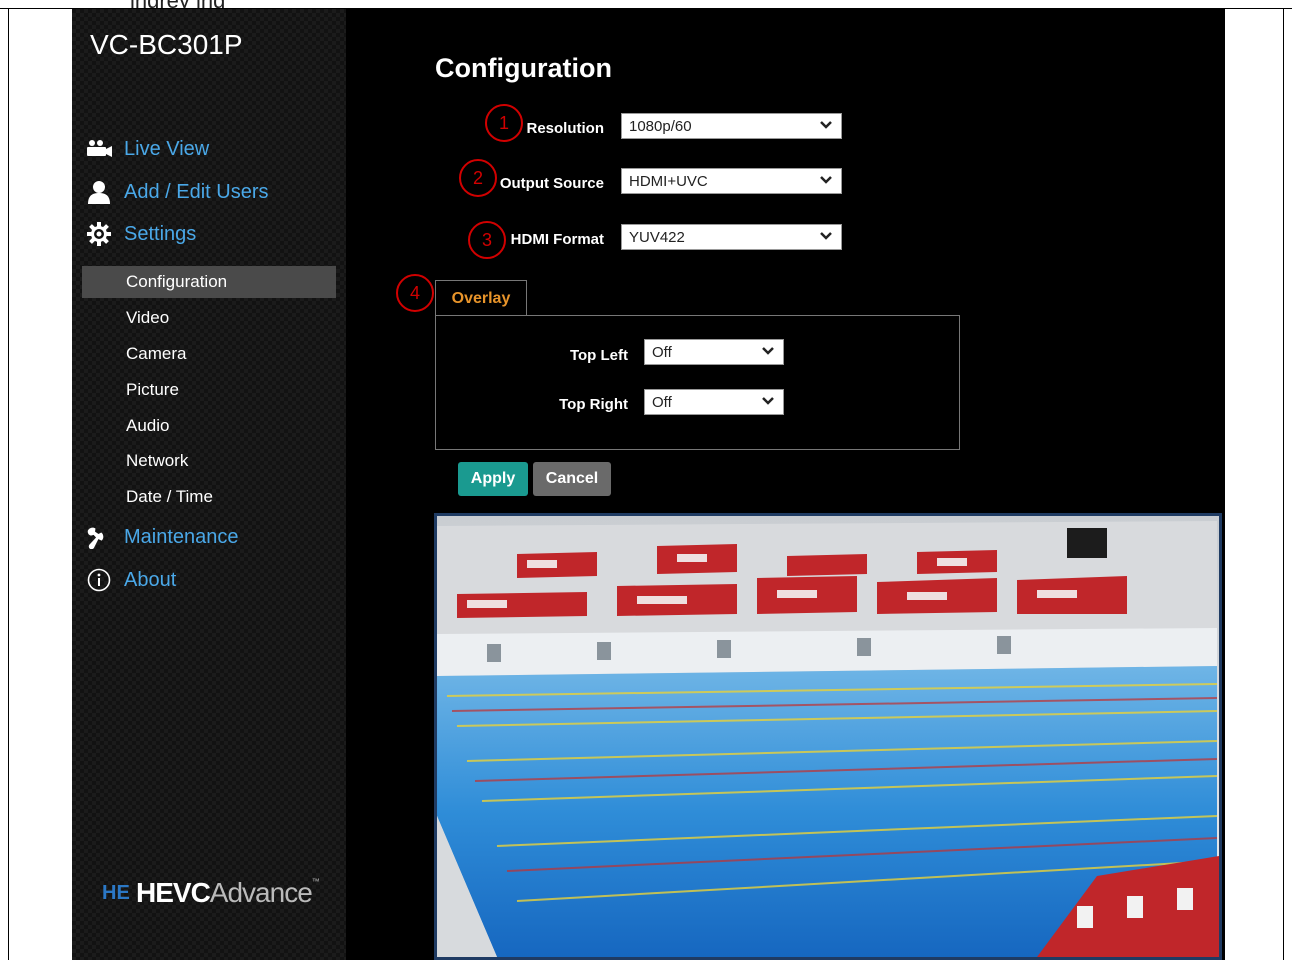 The width and height of the screenshot is (1292, 960). What do you see at coordinates (593, 404) in the screenshot?
I see `top-right-label: Top Right` at bounding box center [593, 404].